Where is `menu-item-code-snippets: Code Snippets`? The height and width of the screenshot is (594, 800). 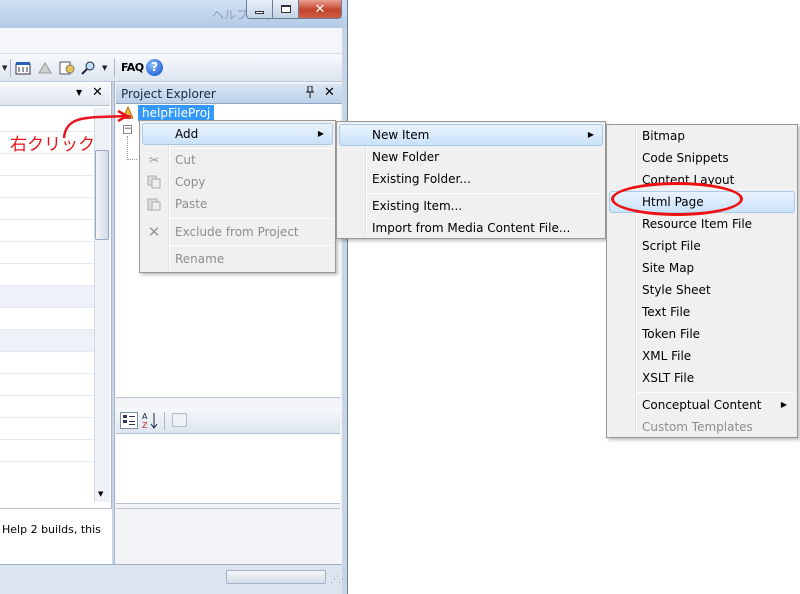 menu-item-code-snippets: Code Snippets is located at coordinates (702, 158).